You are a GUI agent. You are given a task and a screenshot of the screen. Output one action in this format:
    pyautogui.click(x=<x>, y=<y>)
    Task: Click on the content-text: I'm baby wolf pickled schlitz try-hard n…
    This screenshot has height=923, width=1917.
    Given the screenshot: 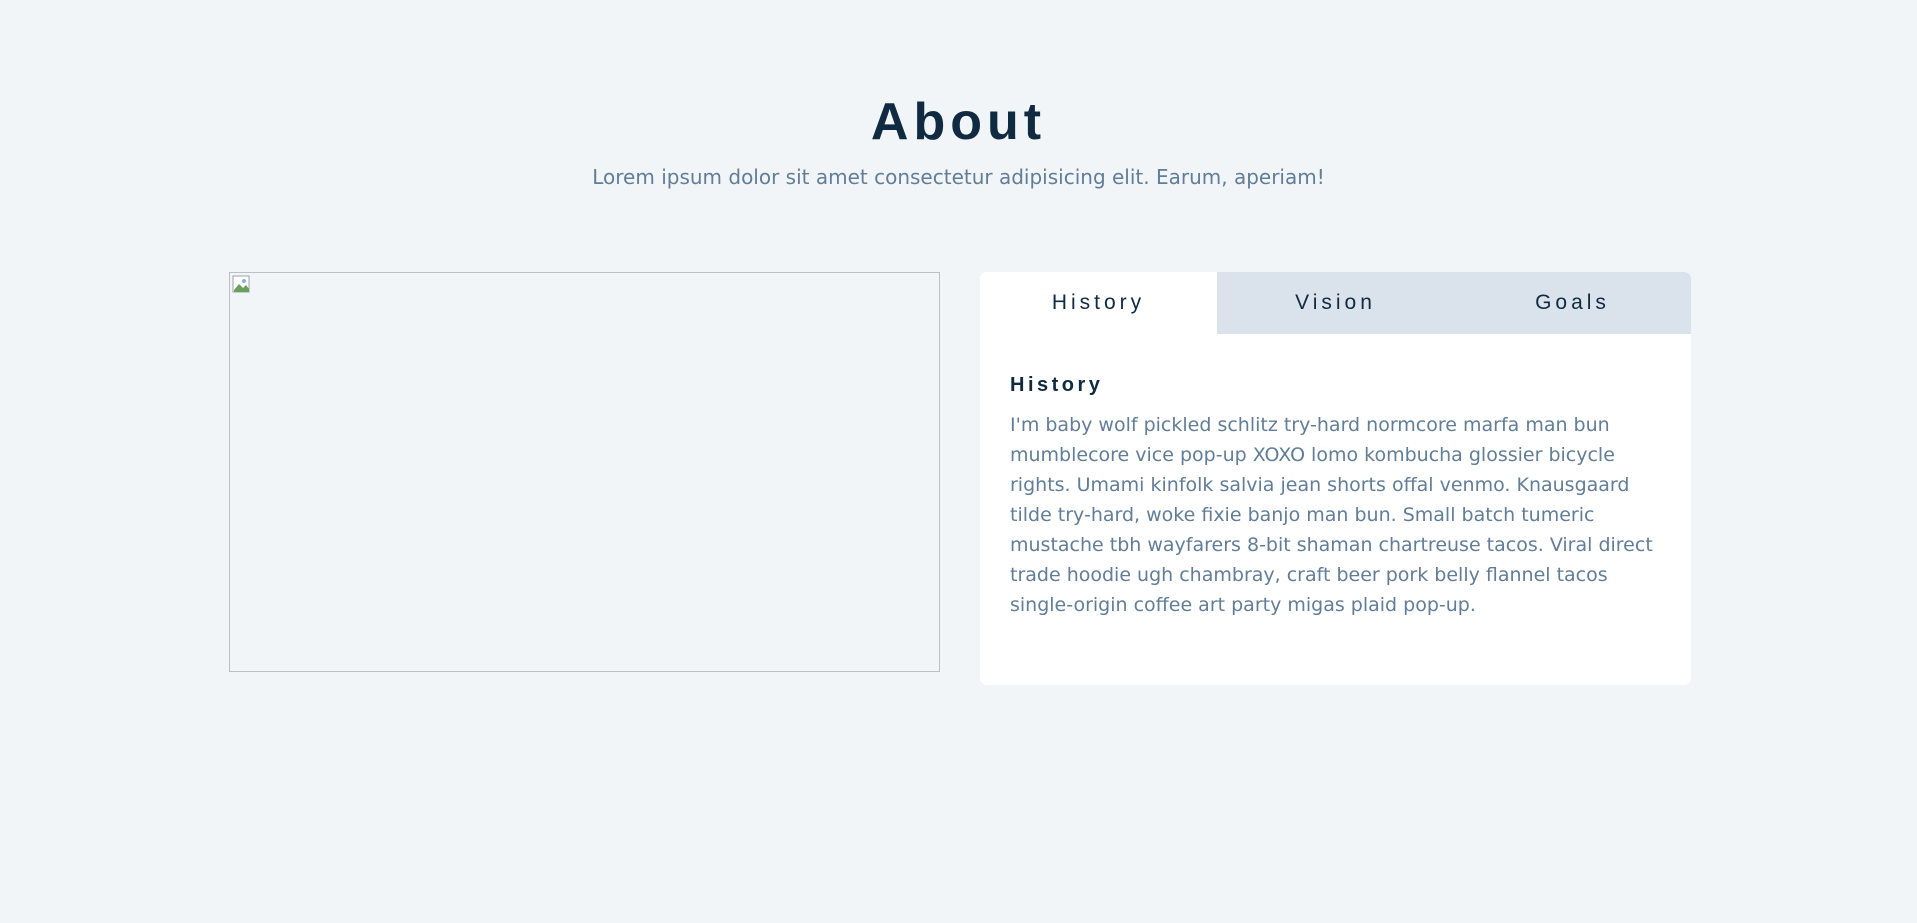 What is the action you would take?
    pyautogui.click(x=1331, y=515)
    